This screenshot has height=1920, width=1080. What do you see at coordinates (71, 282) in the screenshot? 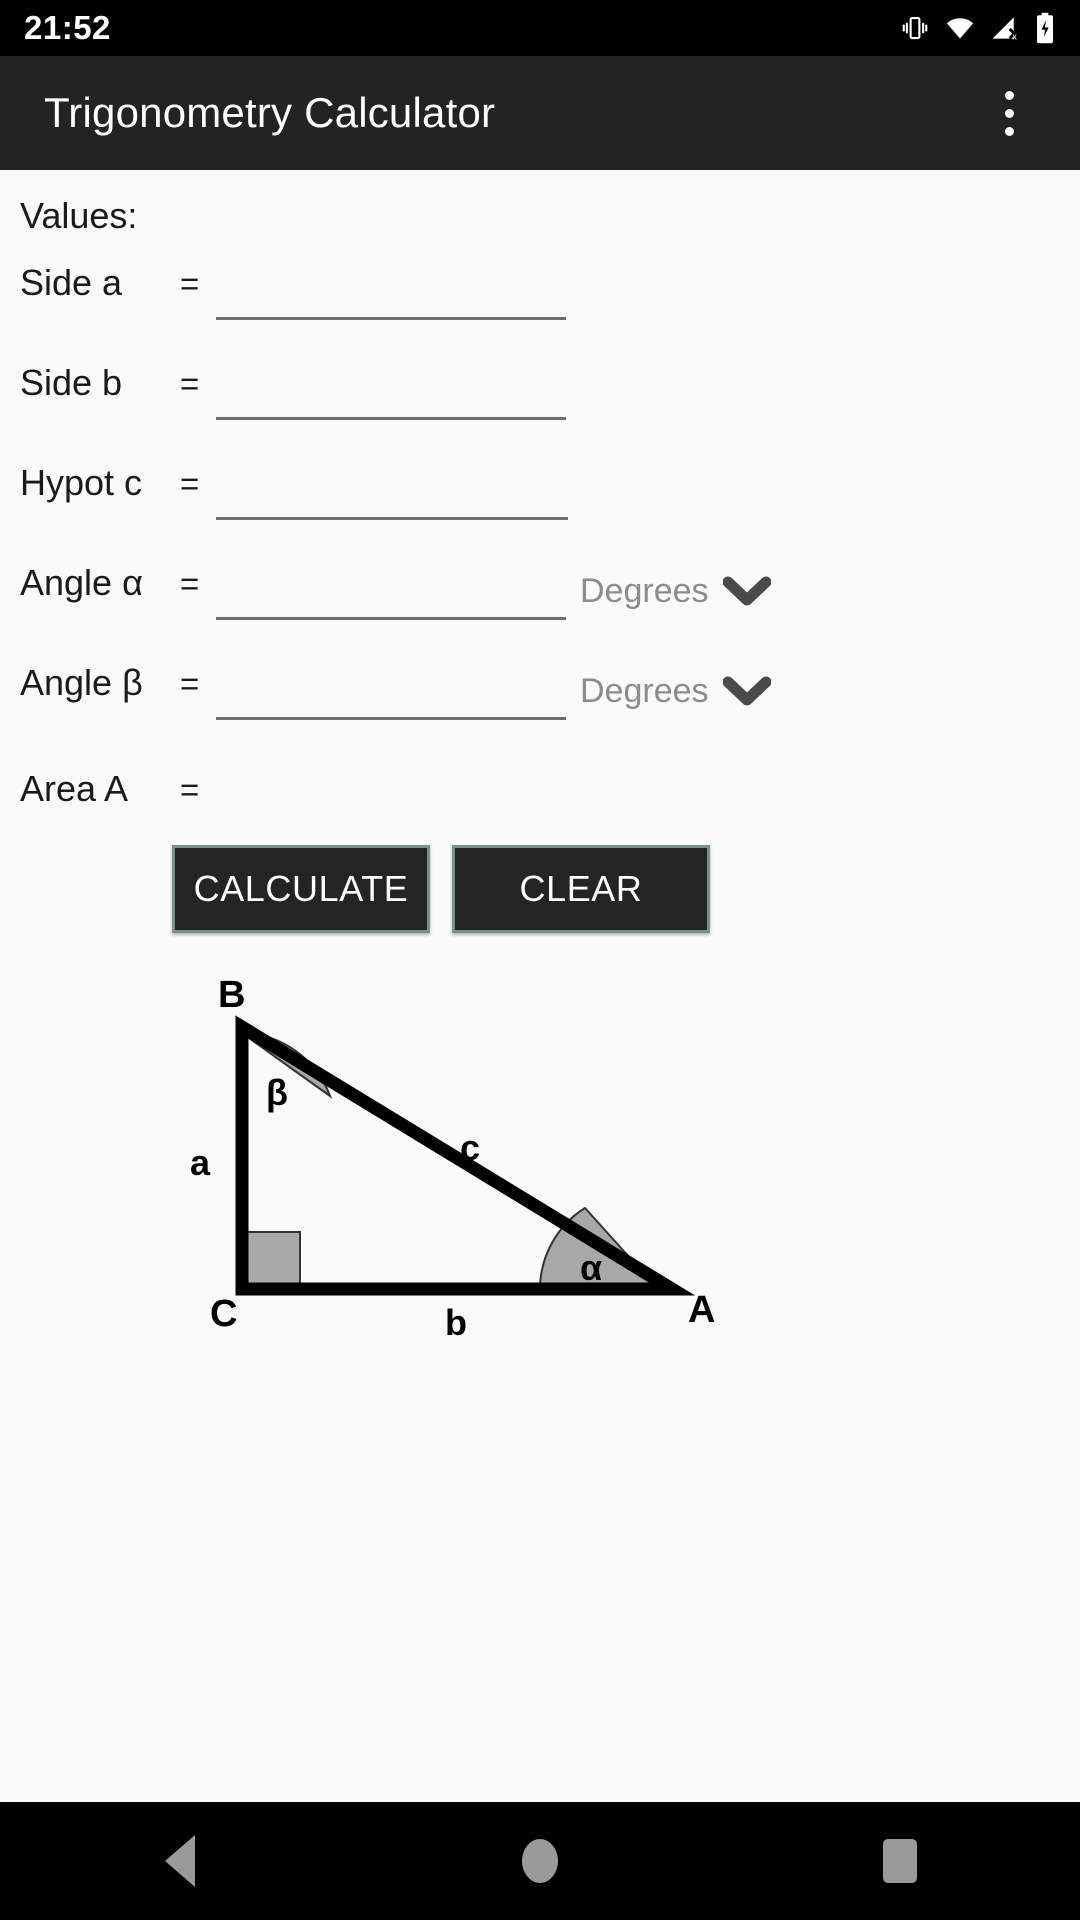
I see `label-side-a: Side a` at bounding box center [71, 282].